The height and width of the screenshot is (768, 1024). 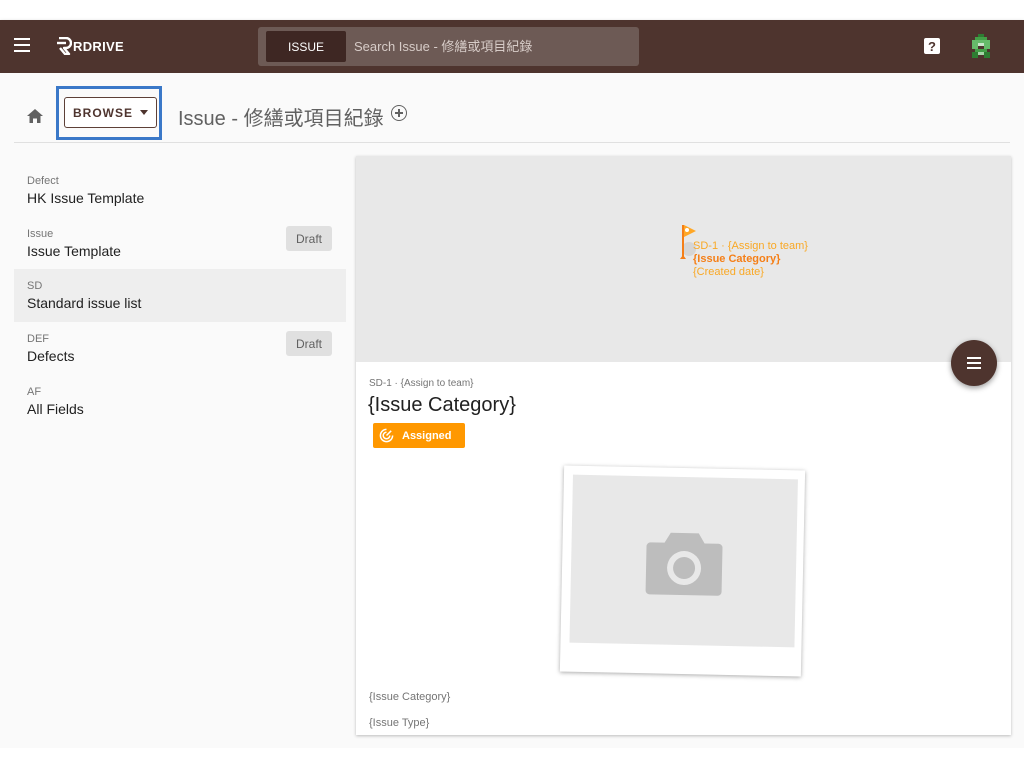 I want to click on item-name: Defects, so click(x=51, y=356).